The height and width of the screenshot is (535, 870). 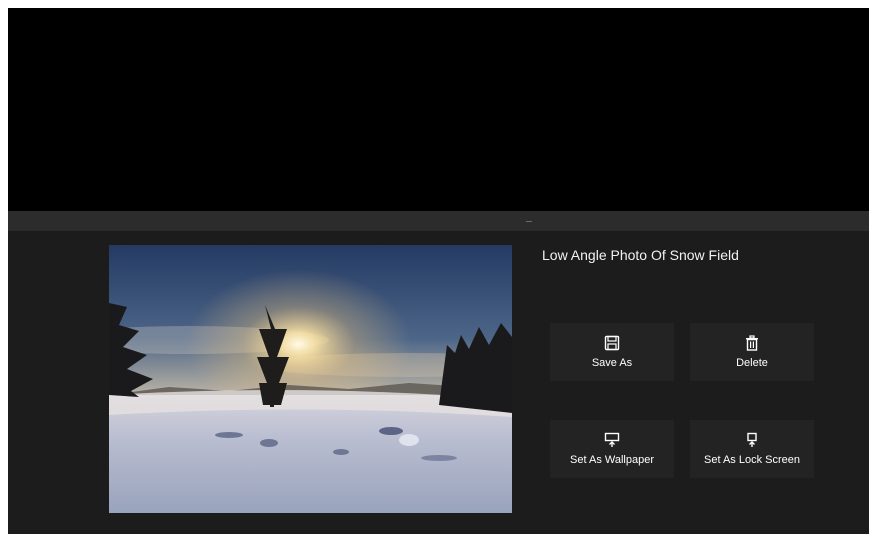 What do you see at coordinates (640, 255) in the screenshot?
I see `photo-title: Low Angle Photo Of Snow Field` at bounding box center [640, 255].